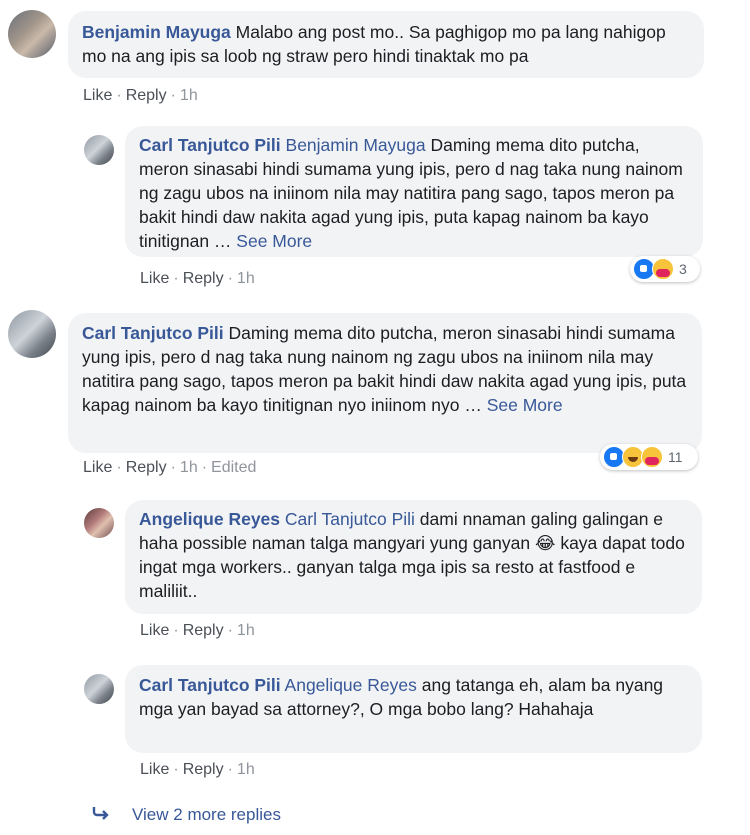 The width and height of the screenshot is (750, 835). Describe the element at coordinates (675, 457) in the screenshot. I see `reaction-count: 11` at that location.